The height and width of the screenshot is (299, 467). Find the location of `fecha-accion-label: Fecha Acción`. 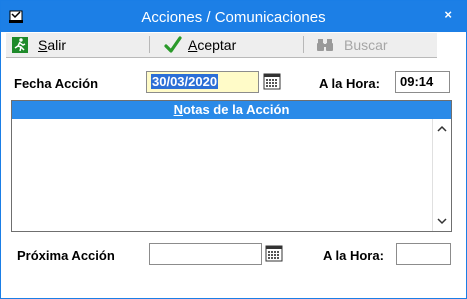

fecha-accion-label: Fecha Acción is located at coordinates (56, 83).